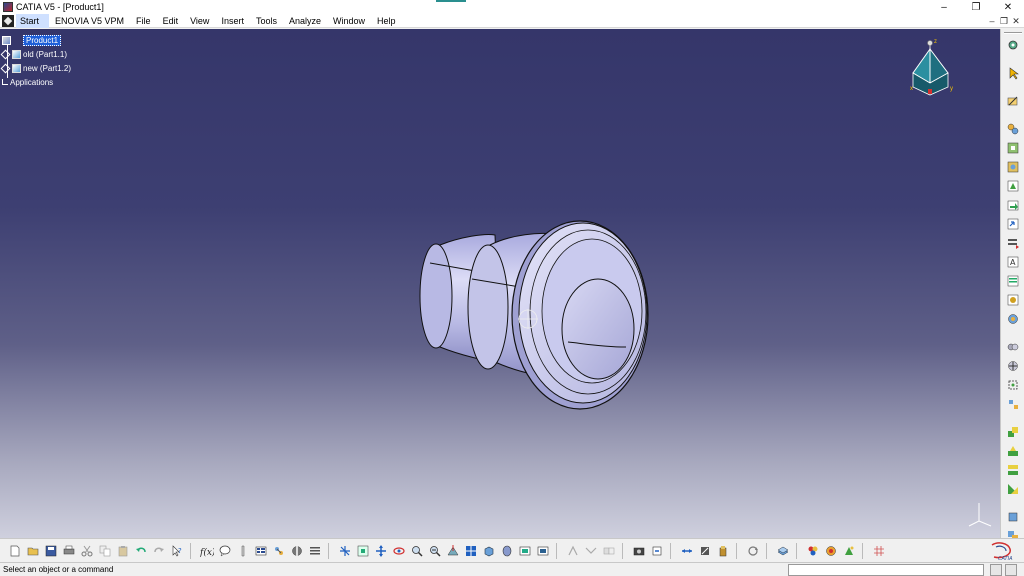 The width and height of the screenshot is (1024, 576). What do you see at coordinates (87, 551) in the screenshot?
I see `cut-icon` at bounding box center [87, 551].